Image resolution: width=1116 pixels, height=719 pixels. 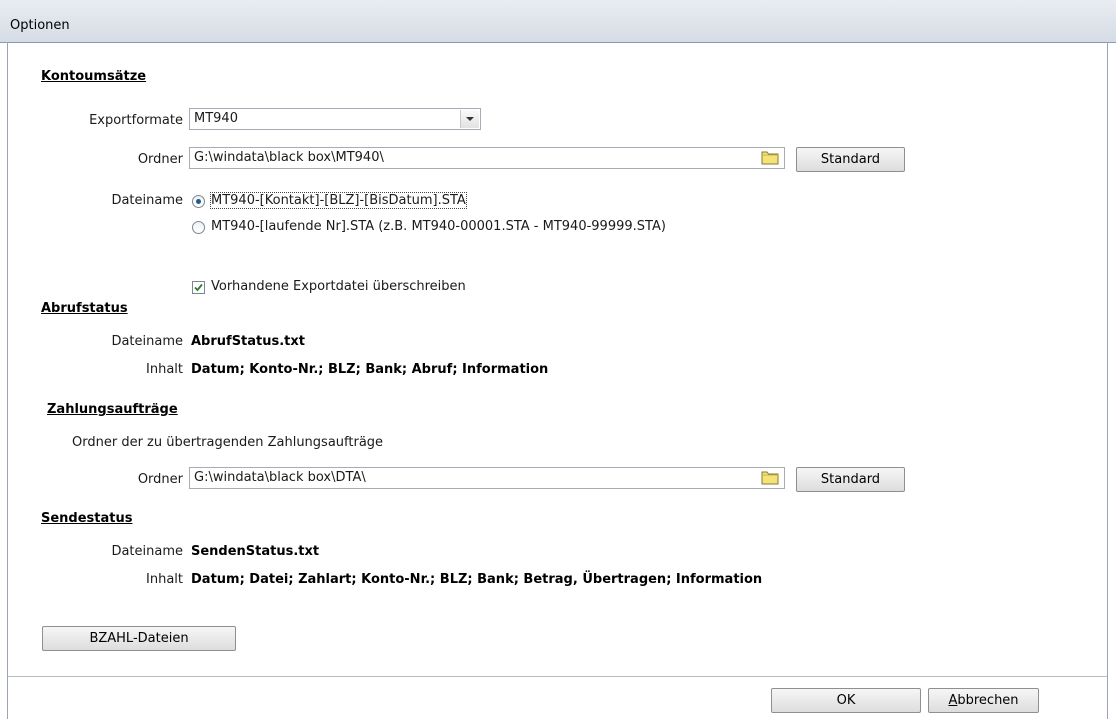 What do you see at coordinates (248, 341) in the screenshot?
I see `abrufstatus-dateiname-value: AbrufStatus.txt` at bounding box center [248, 341].